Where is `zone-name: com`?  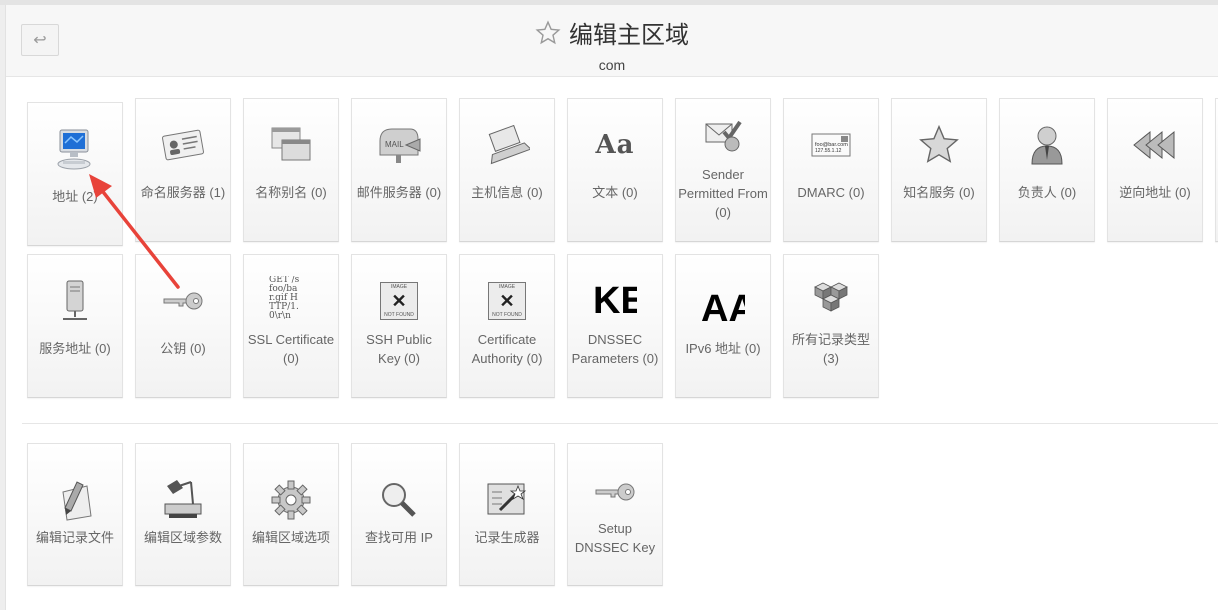
zone-name: com is located at coordinates (612, 64).